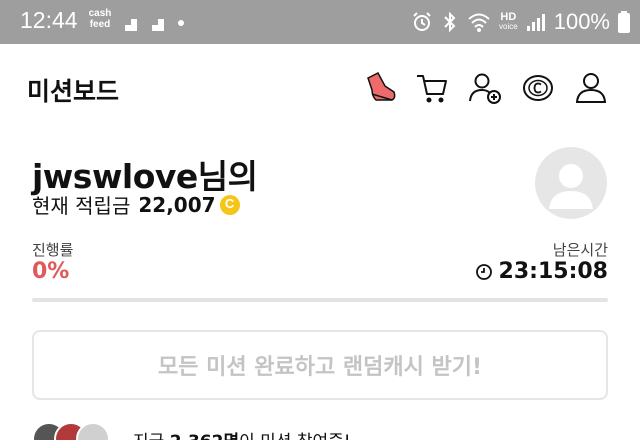 The image size is (640, 440). I want to click on hd-voice-indicator: HD voice, so click(508, 22).